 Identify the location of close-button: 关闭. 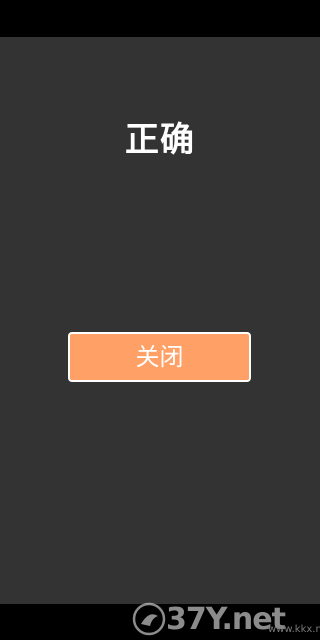
(159, 357).